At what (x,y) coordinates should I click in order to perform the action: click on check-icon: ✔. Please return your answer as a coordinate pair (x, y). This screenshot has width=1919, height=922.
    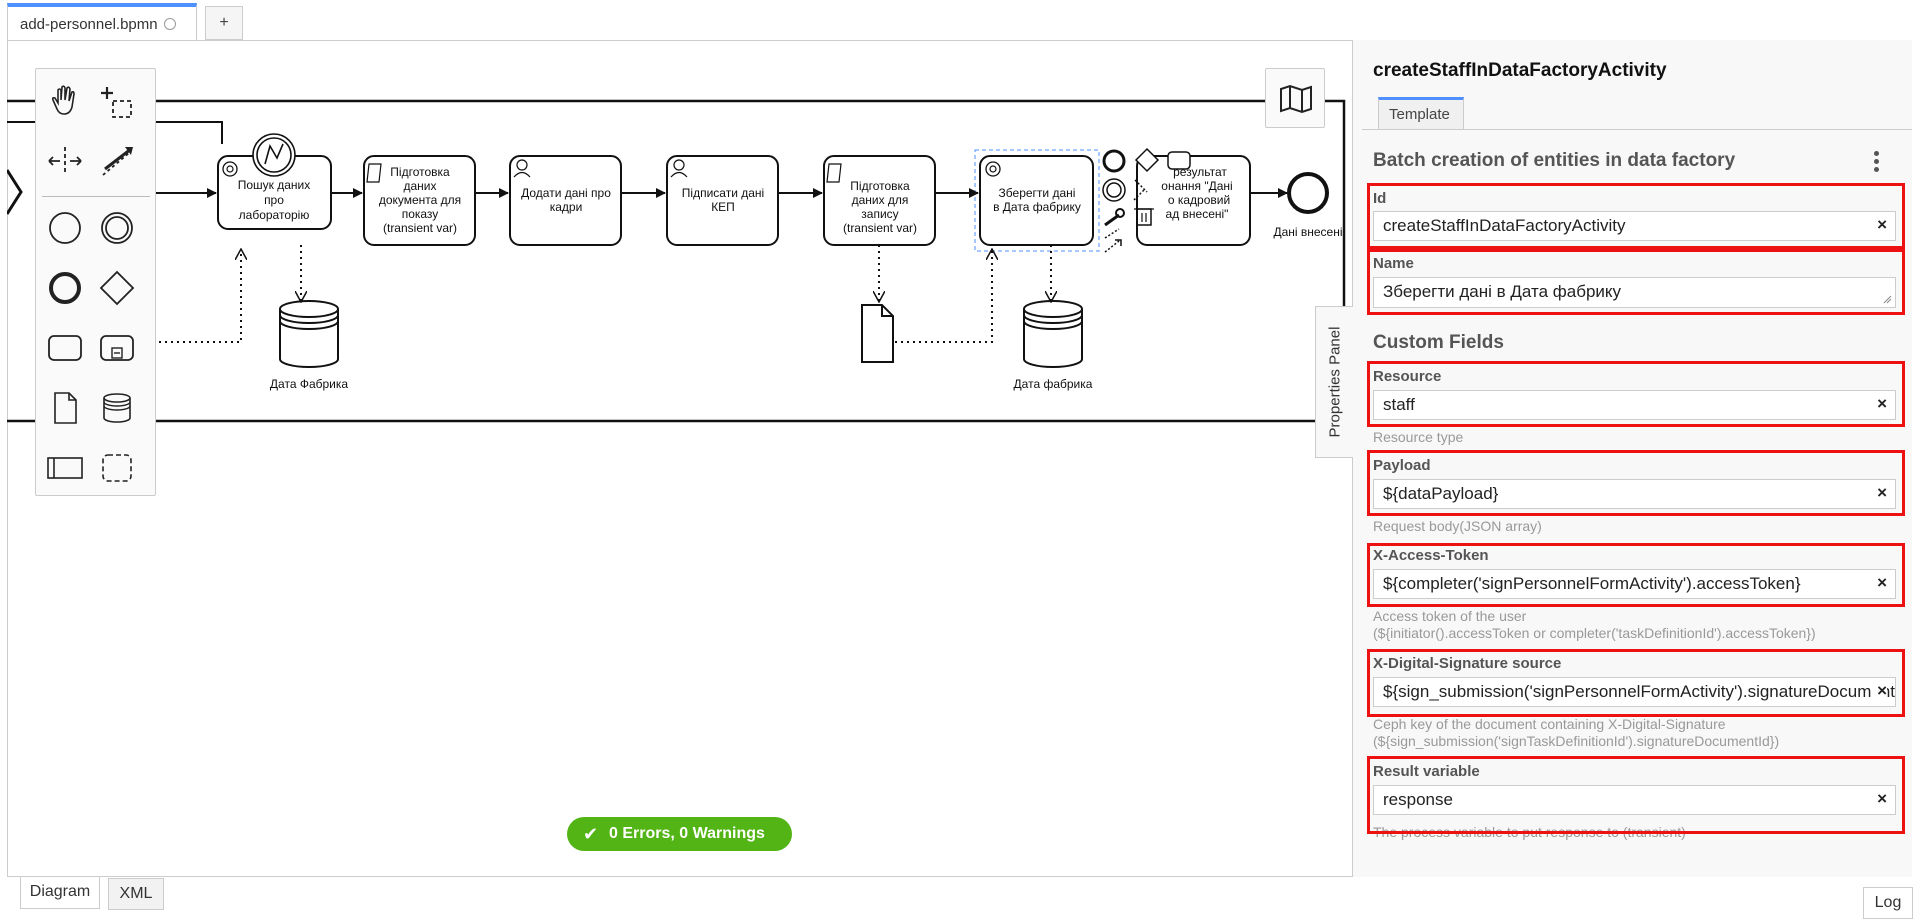
    Looking at the image, I should click on (591, 834).